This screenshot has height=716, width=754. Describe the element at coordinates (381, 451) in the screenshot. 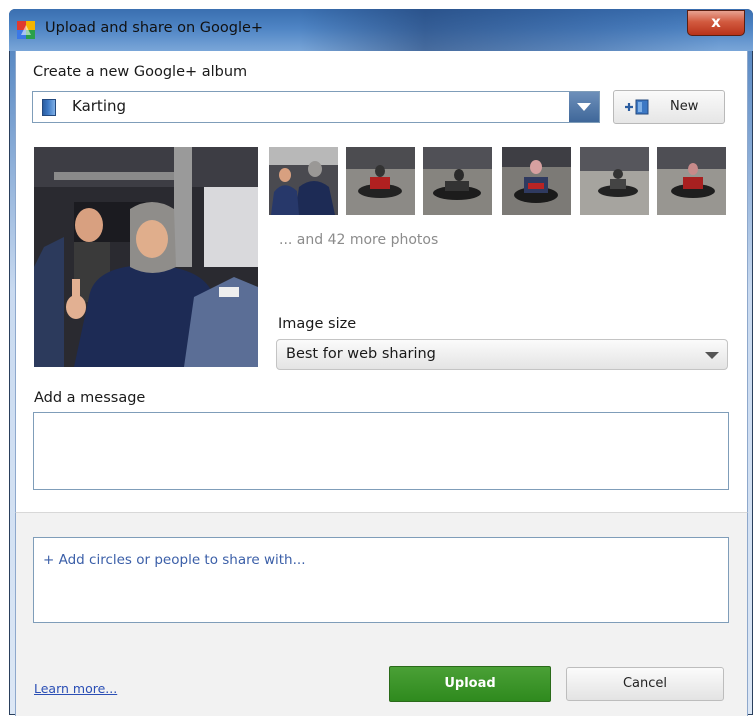

I see `message-input` at that location.